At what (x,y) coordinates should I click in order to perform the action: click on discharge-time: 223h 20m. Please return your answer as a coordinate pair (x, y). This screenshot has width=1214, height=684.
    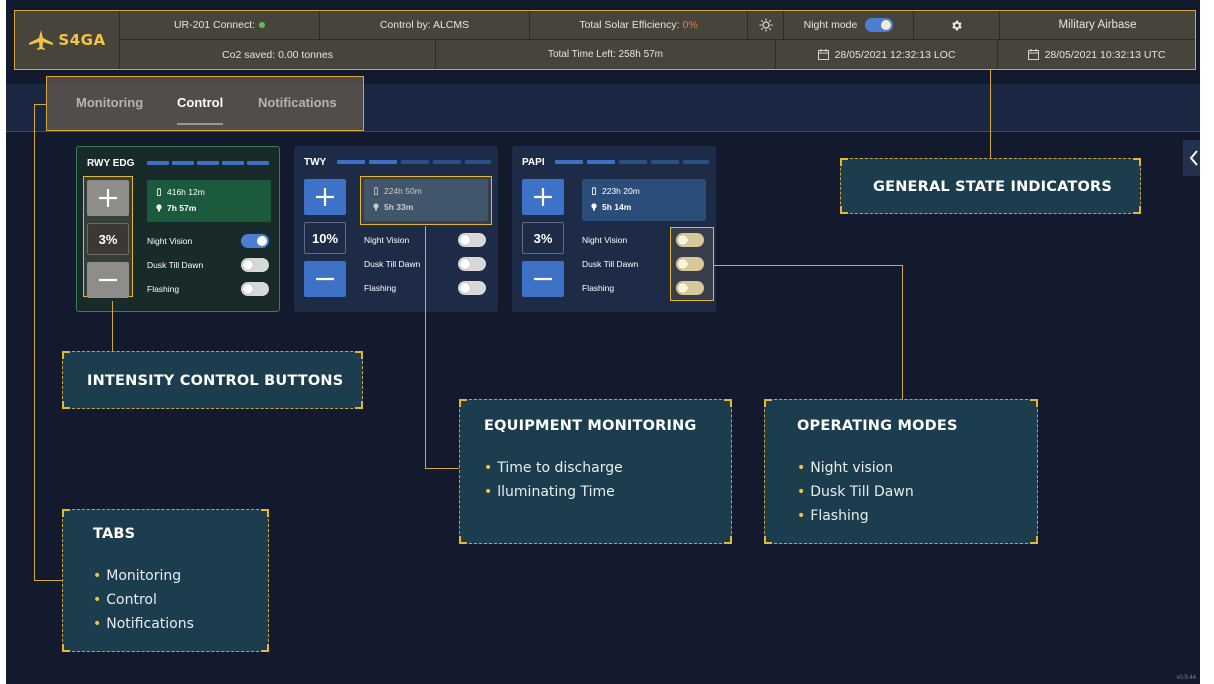
    Looking at the image, I should click on (615, 191).